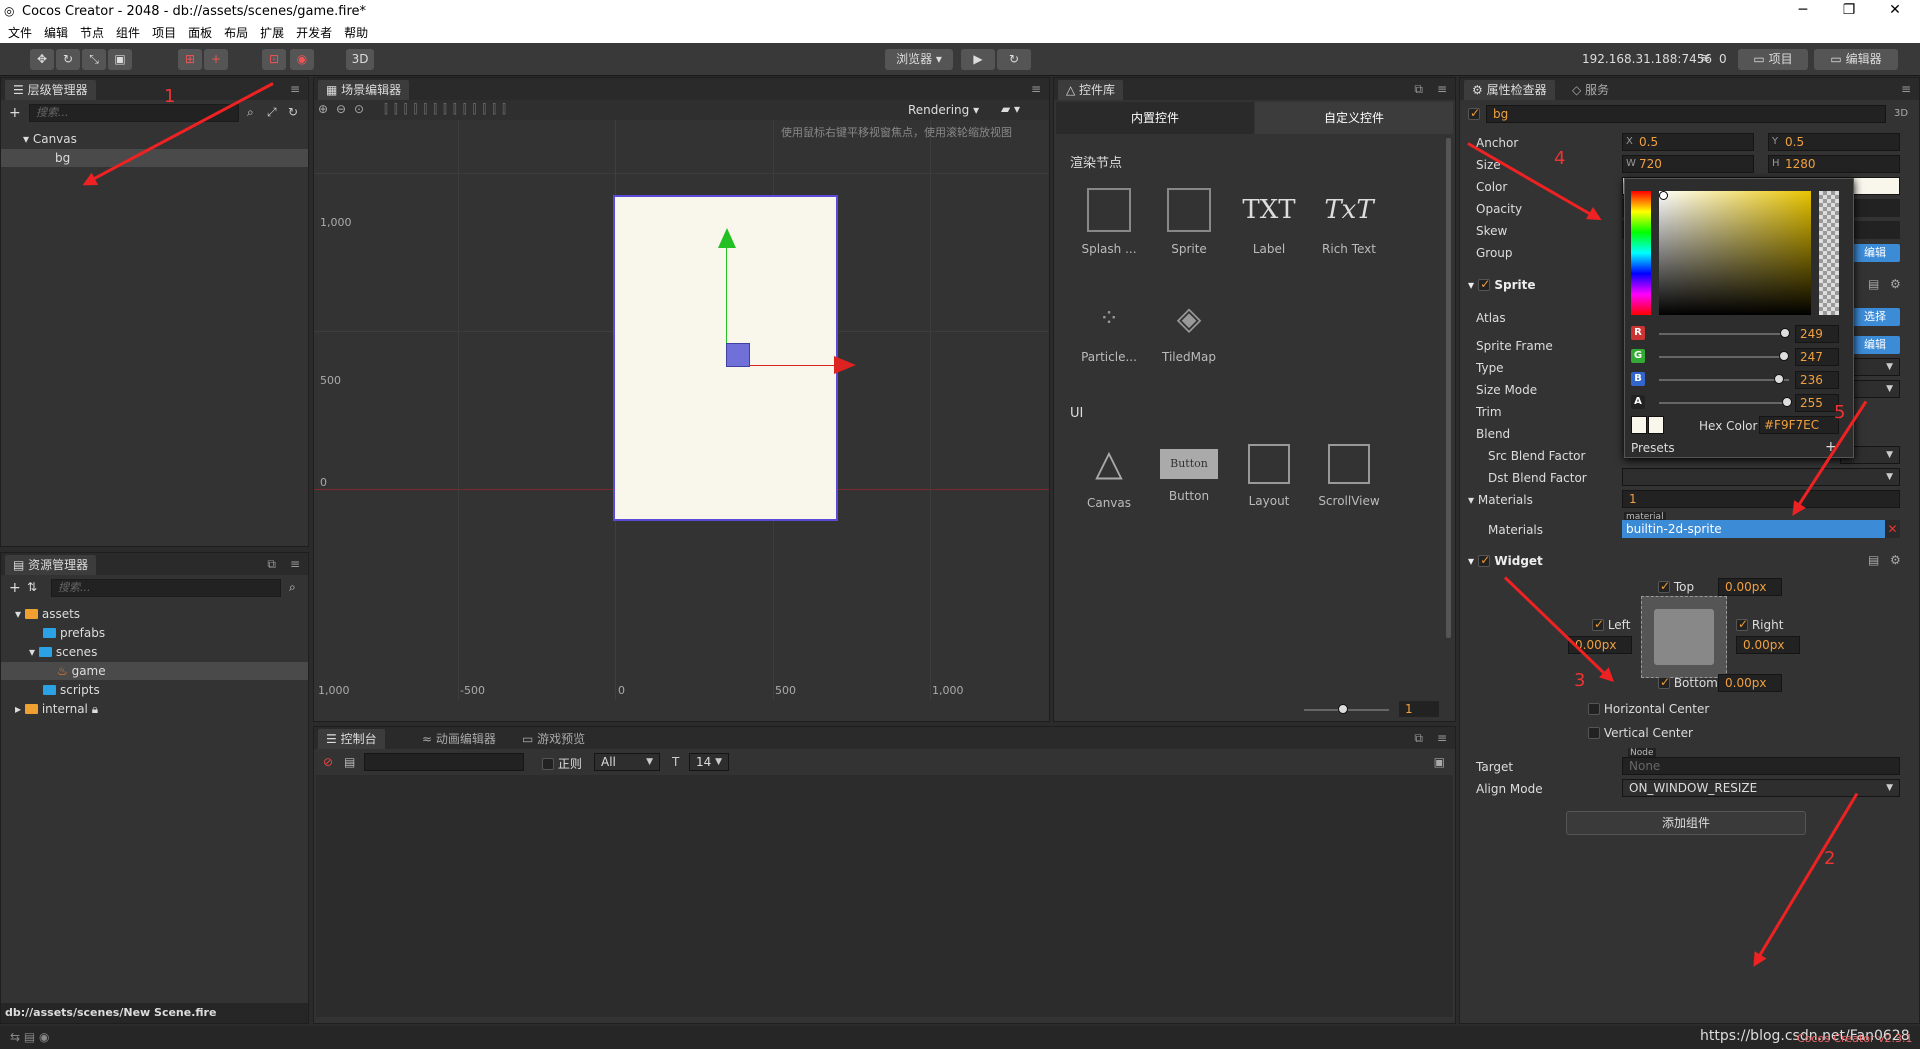 Image resolution: width=1920 pixels, height=1049 pixels. What do you see at coordinates (1784, 356) in the screenshot?
I see `green-knob` at bounding box center [1784, 356].